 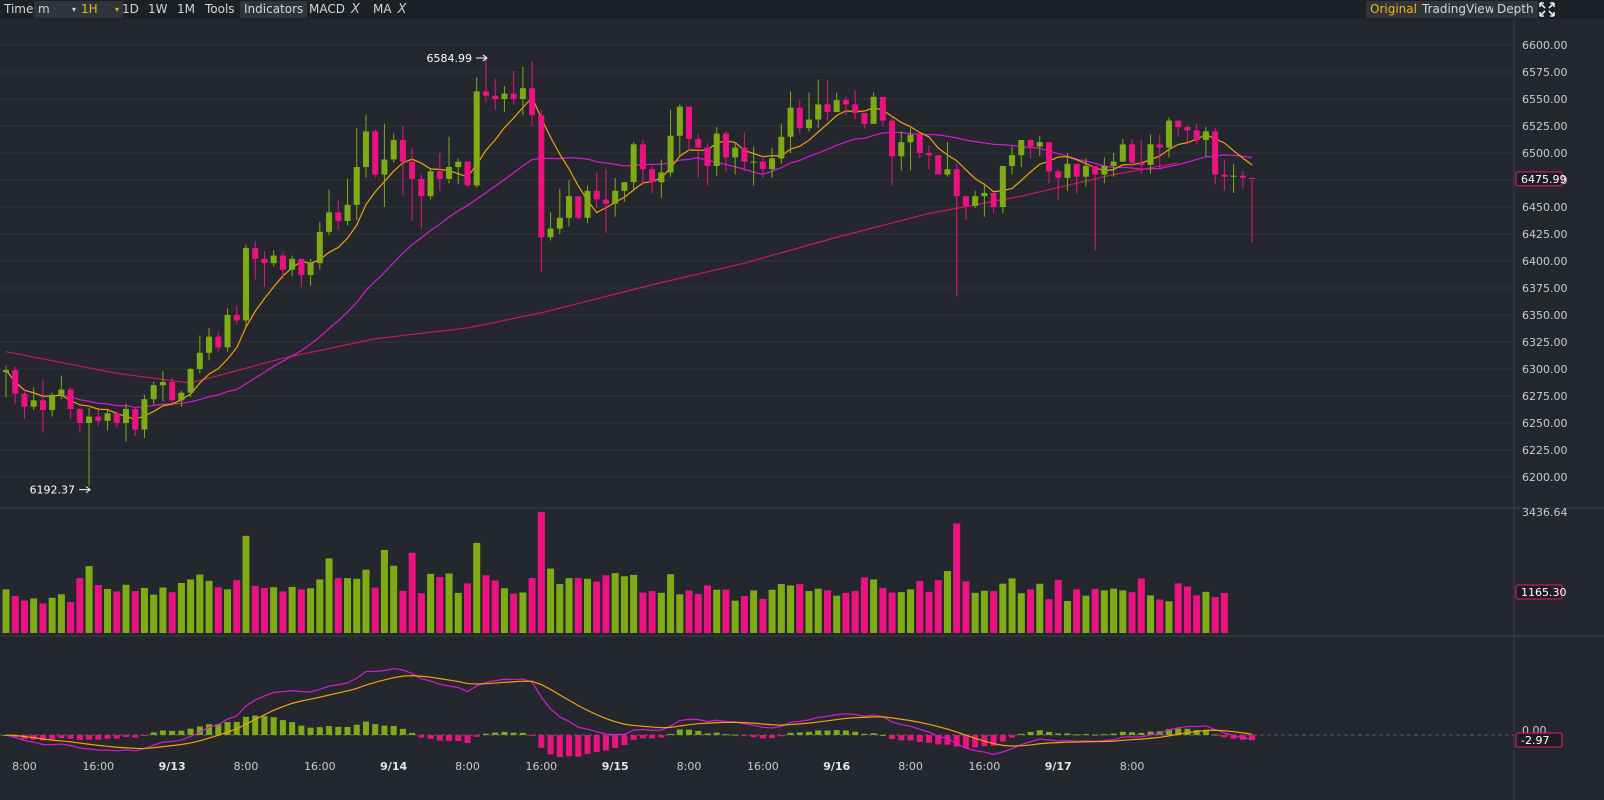 I want to click on price-tick-label: 6375.00, so click(x=1545, y=288).